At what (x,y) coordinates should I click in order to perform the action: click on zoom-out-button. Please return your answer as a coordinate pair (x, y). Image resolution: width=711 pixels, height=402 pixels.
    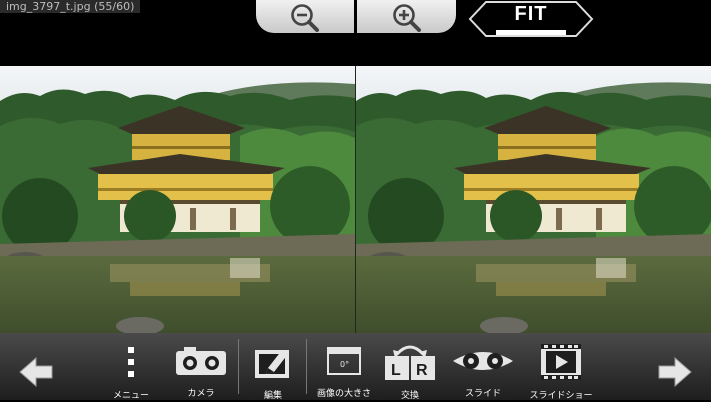
    Looking at the image, I should click on (305, 16).